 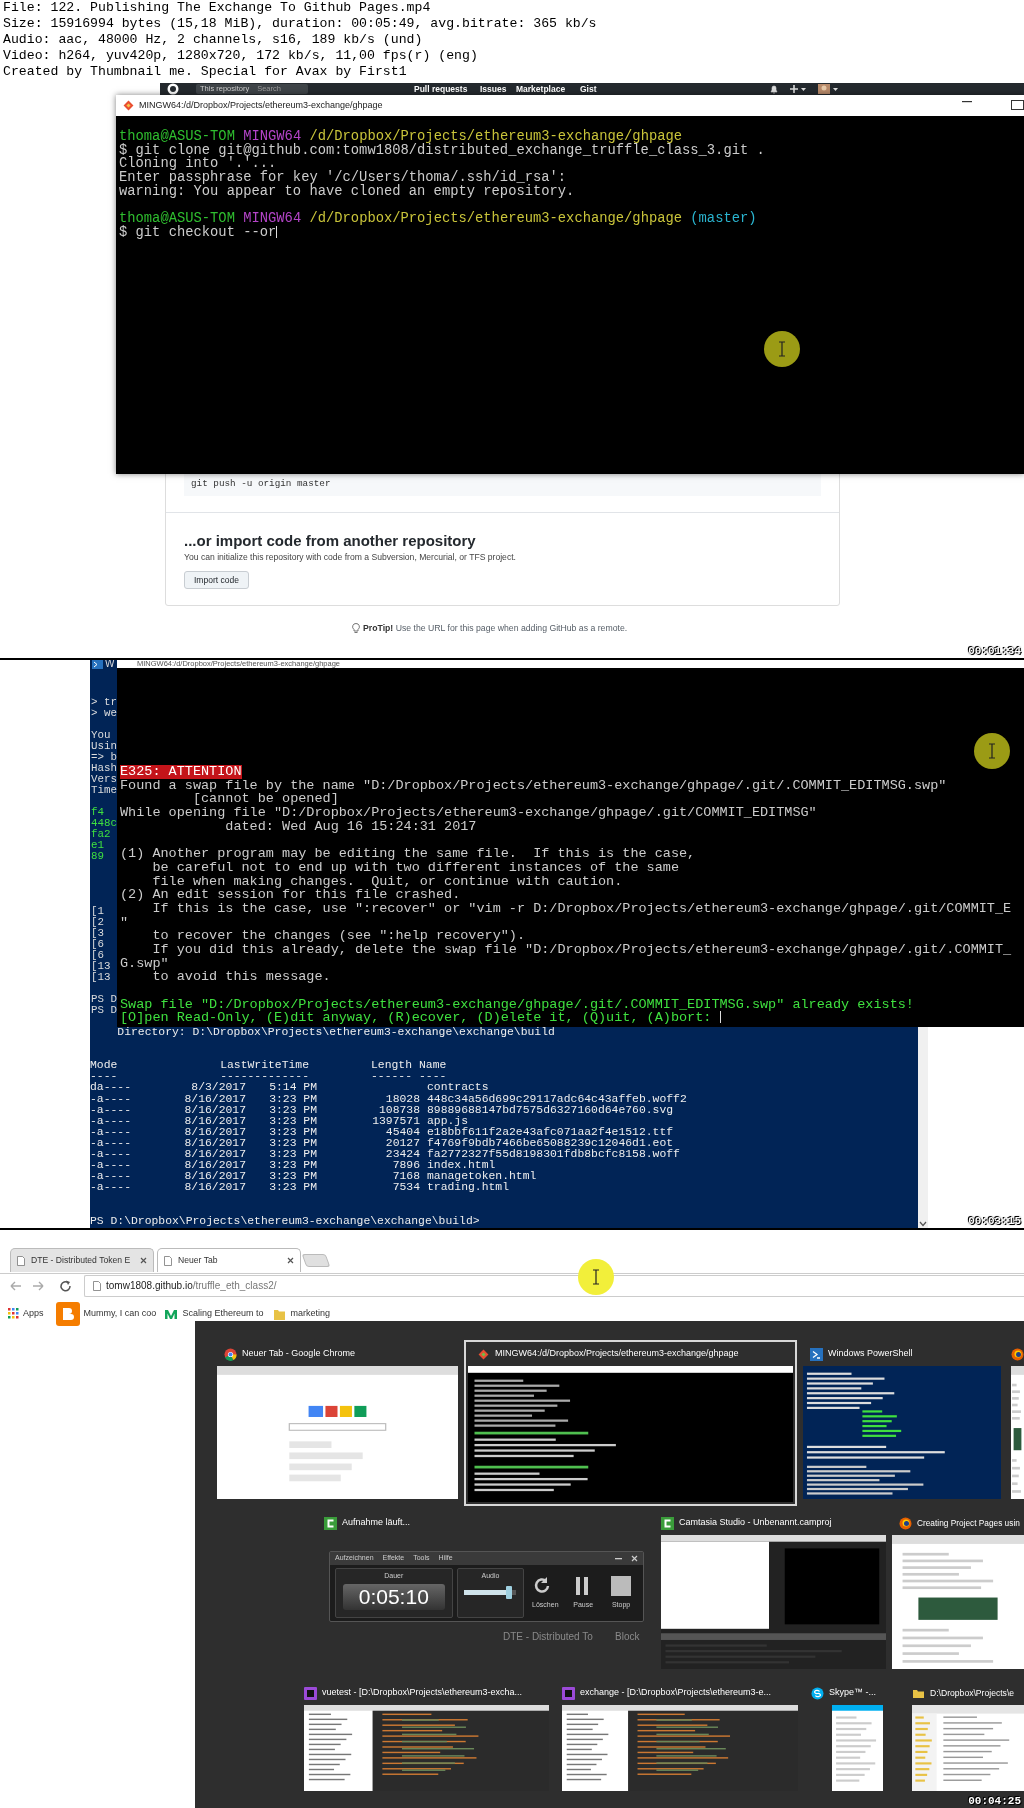 What do you see at coordinates (104, 790) in the screenshot?
I see `console-line: Time` at bounding box center [104, 790].